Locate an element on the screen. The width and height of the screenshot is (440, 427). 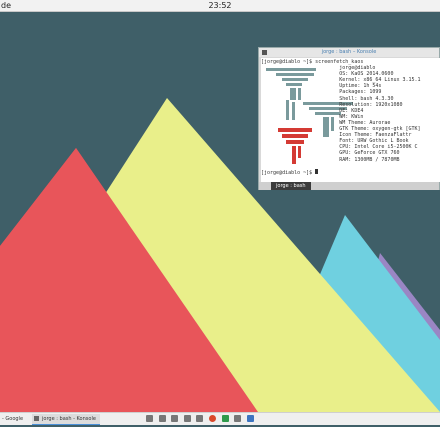
terminal-line: jorge@diablo is located at coordinates (318, 68).